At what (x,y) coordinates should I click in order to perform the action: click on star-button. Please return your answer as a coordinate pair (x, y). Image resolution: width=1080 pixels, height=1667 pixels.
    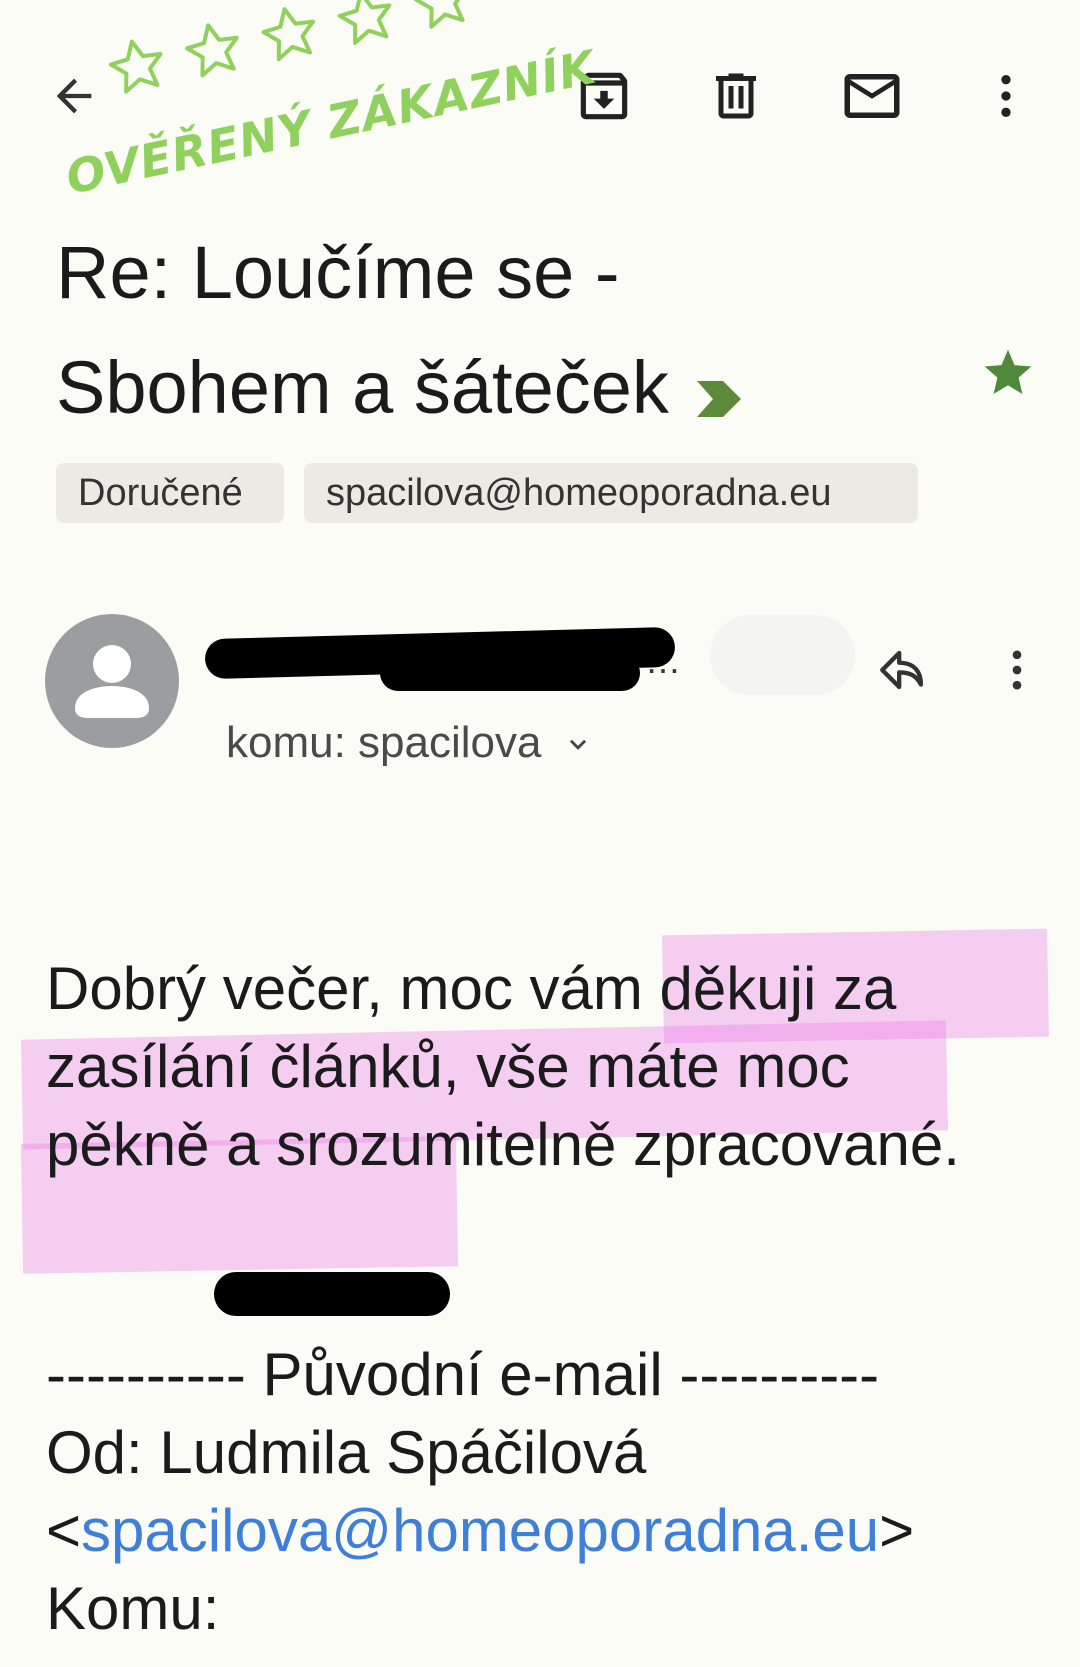
    Looking at the image, I should click on (1008, 375).